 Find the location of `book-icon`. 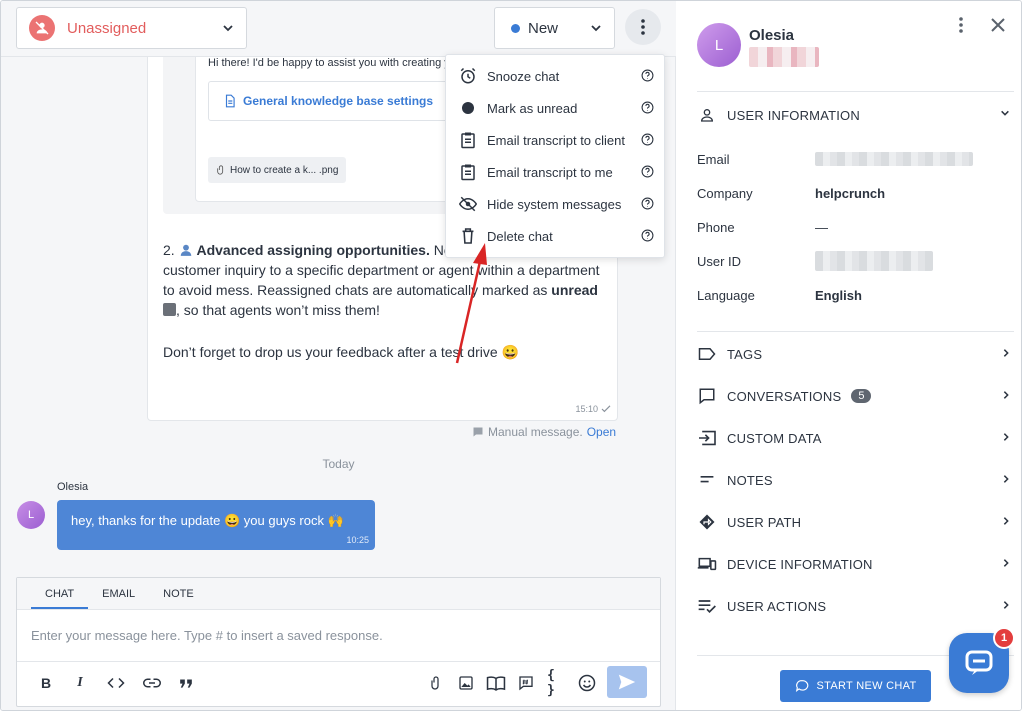

book-icon is located at coordinates (496, 683).